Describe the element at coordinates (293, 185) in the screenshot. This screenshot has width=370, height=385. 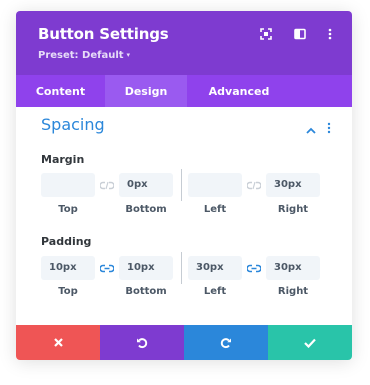
I see `margin-right-input: 30px` at that location.